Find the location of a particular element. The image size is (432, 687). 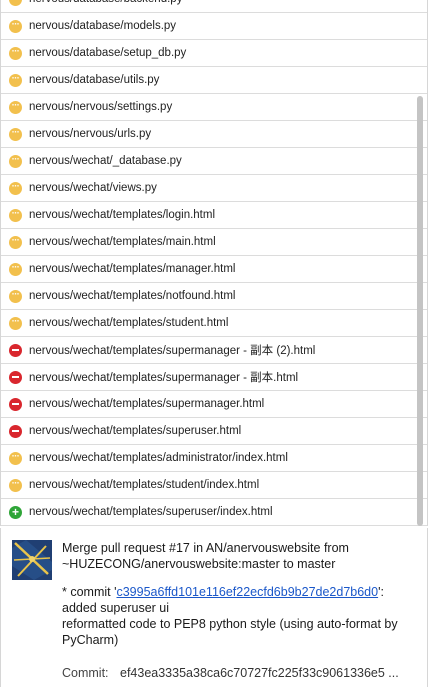

file-path: nervous/wechat/templates/superuser.html is located at coordinates (135, 431).